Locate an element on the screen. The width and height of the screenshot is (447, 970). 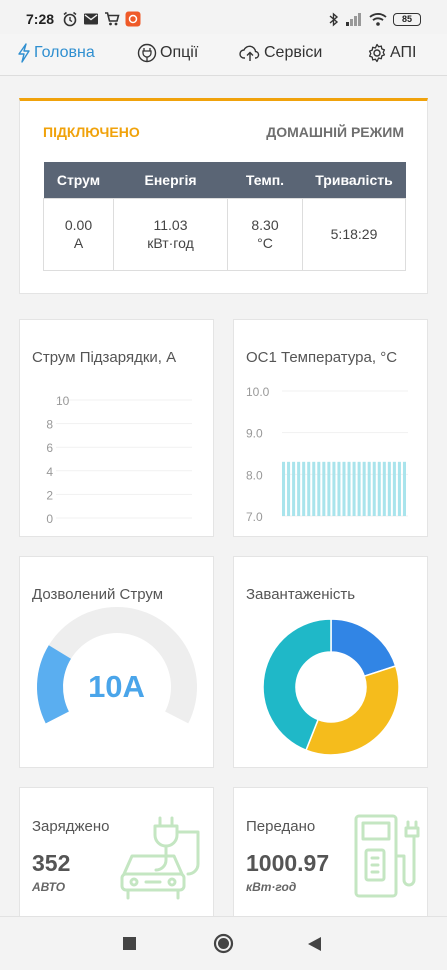
column-header: Енергія is located at coordinates (170, 180).